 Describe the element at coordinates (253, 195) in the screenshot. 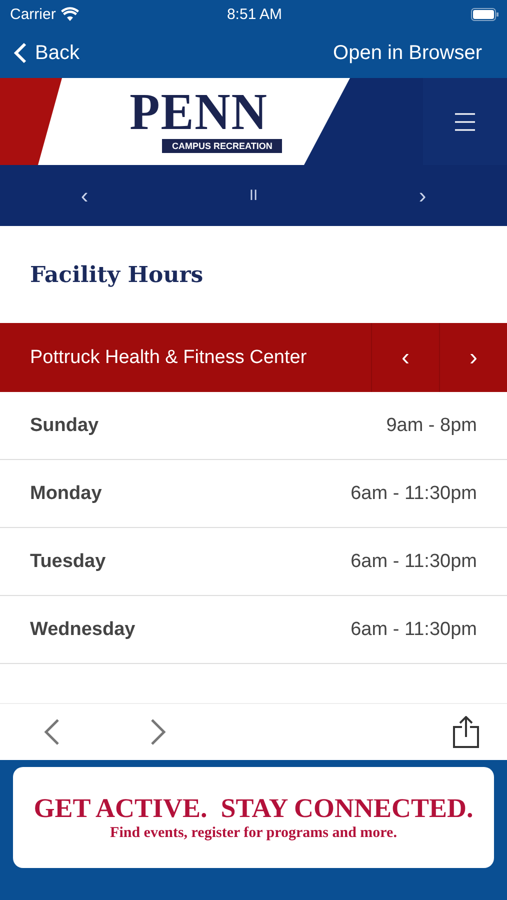

I see `pause-button: II` at that location.